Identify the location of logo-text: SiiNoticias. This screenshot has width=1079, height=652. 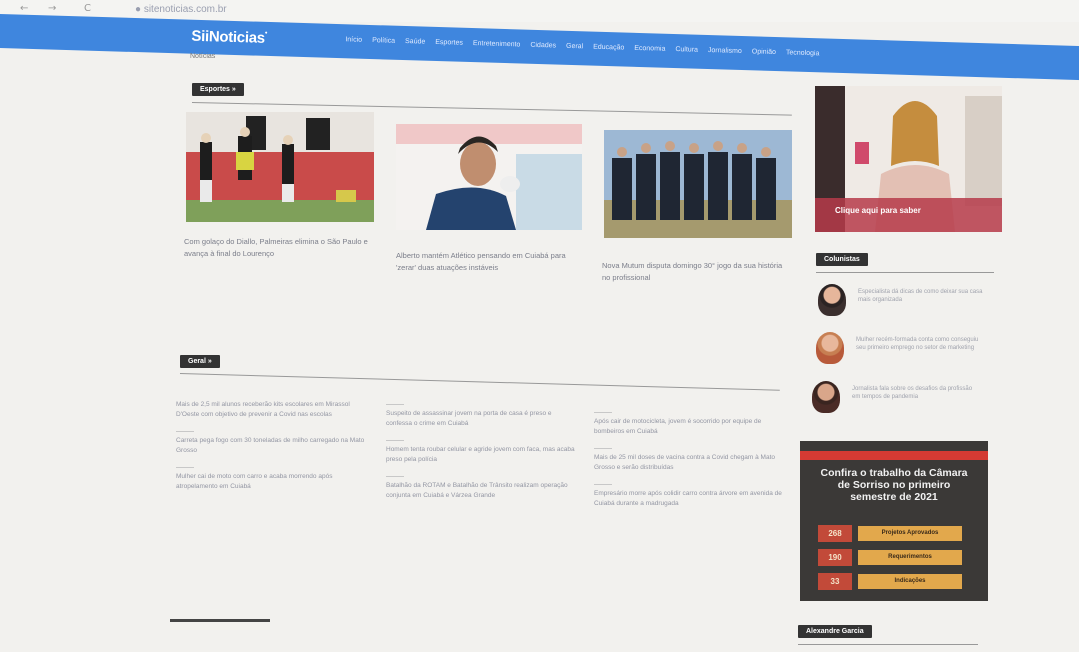
(228, 37).